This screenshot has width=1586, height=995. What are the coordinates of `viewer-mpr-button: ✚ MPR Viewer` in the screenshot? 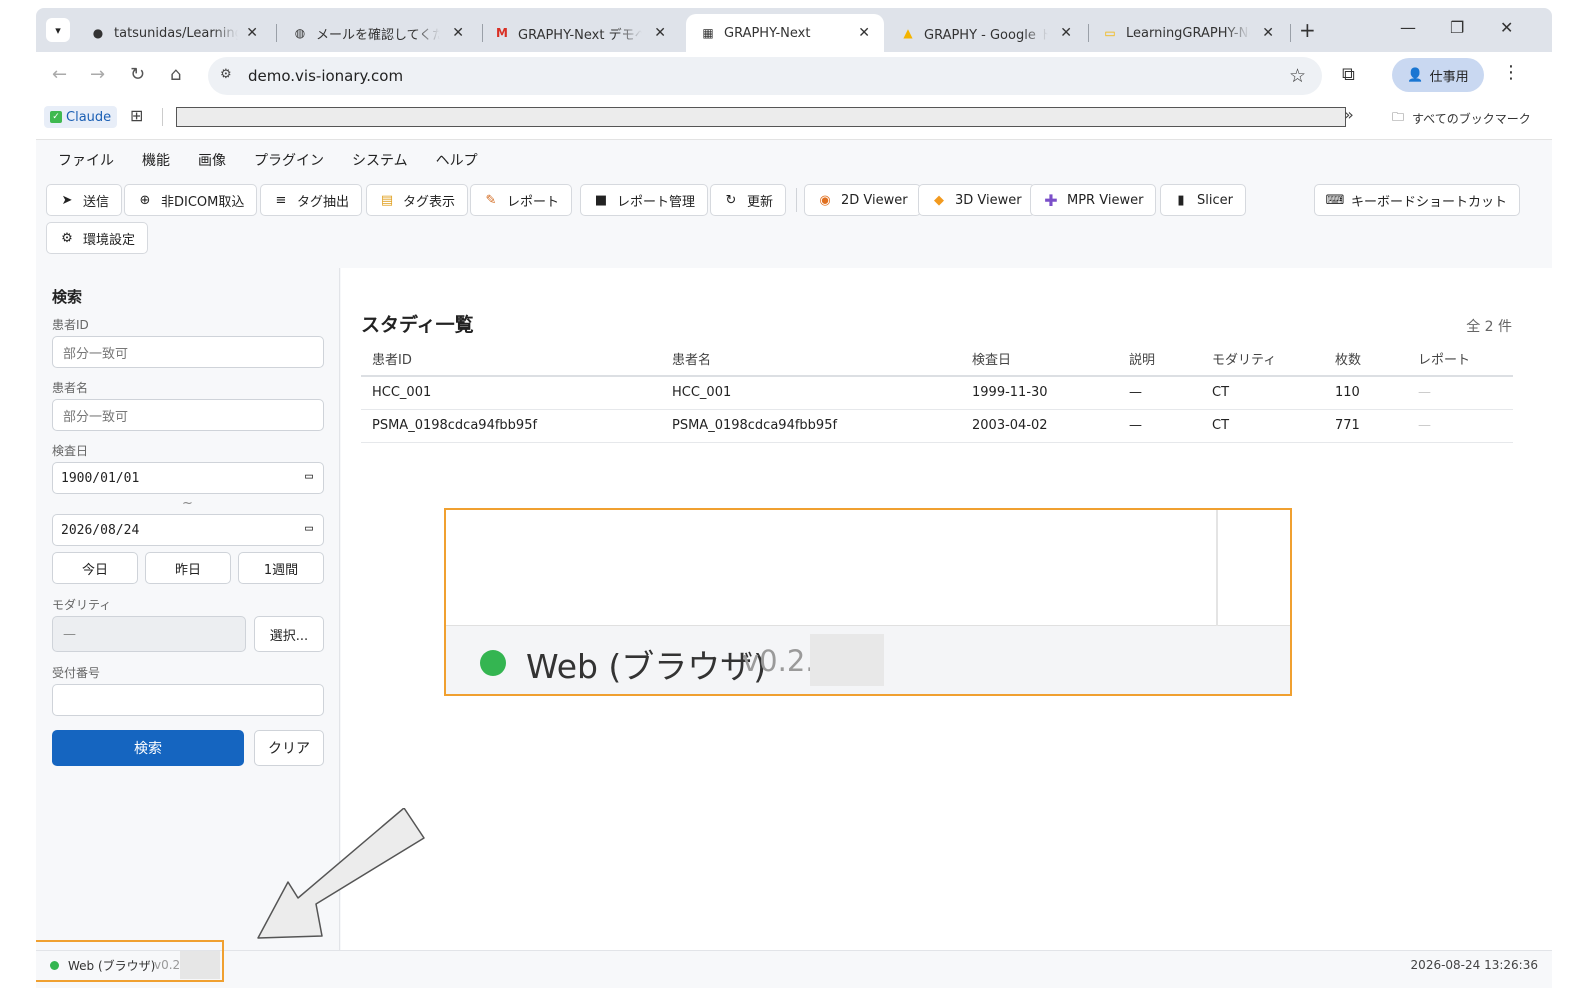 It's located at (1093, 200).